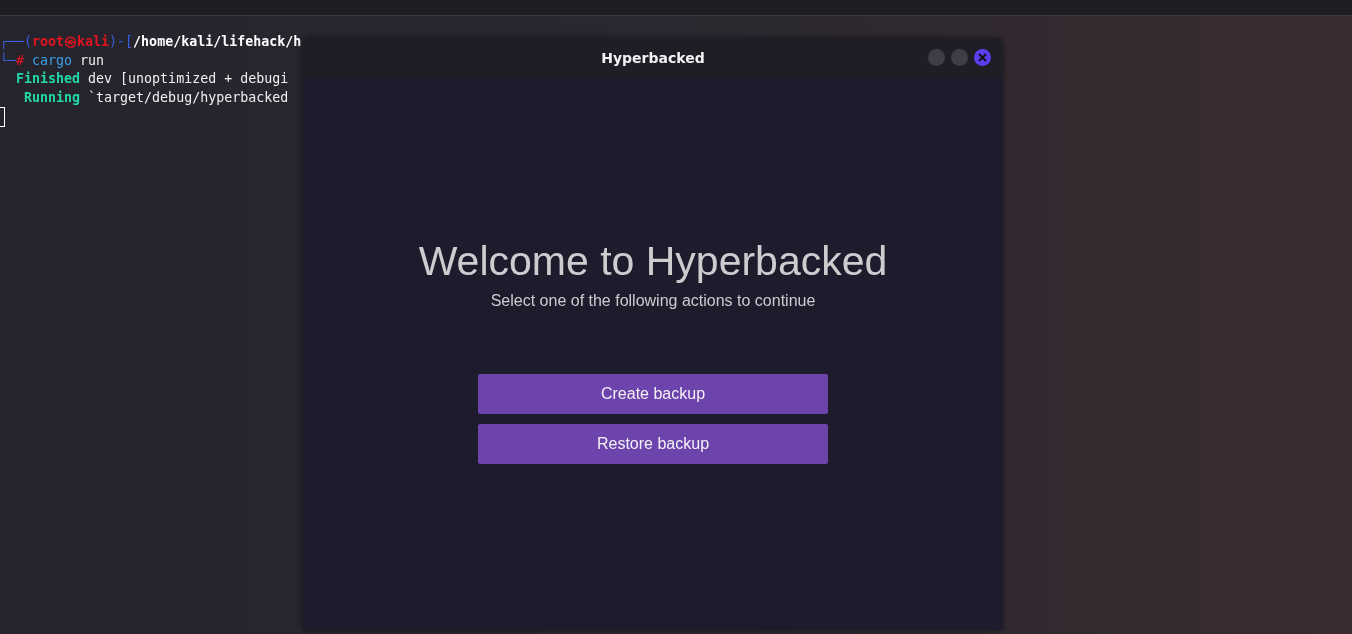 This screenshot has width=1352, height=634. What do you see at coordinates (936, 57) in the screenshot?
I see `minimize-button` at bounding box center [936, 57].